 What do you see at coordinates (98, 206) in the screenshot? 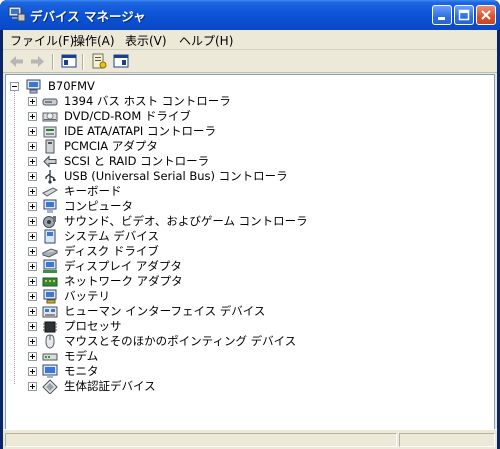
I see `tree-item-label: コンピュータ` at bounding box center [98, 206].